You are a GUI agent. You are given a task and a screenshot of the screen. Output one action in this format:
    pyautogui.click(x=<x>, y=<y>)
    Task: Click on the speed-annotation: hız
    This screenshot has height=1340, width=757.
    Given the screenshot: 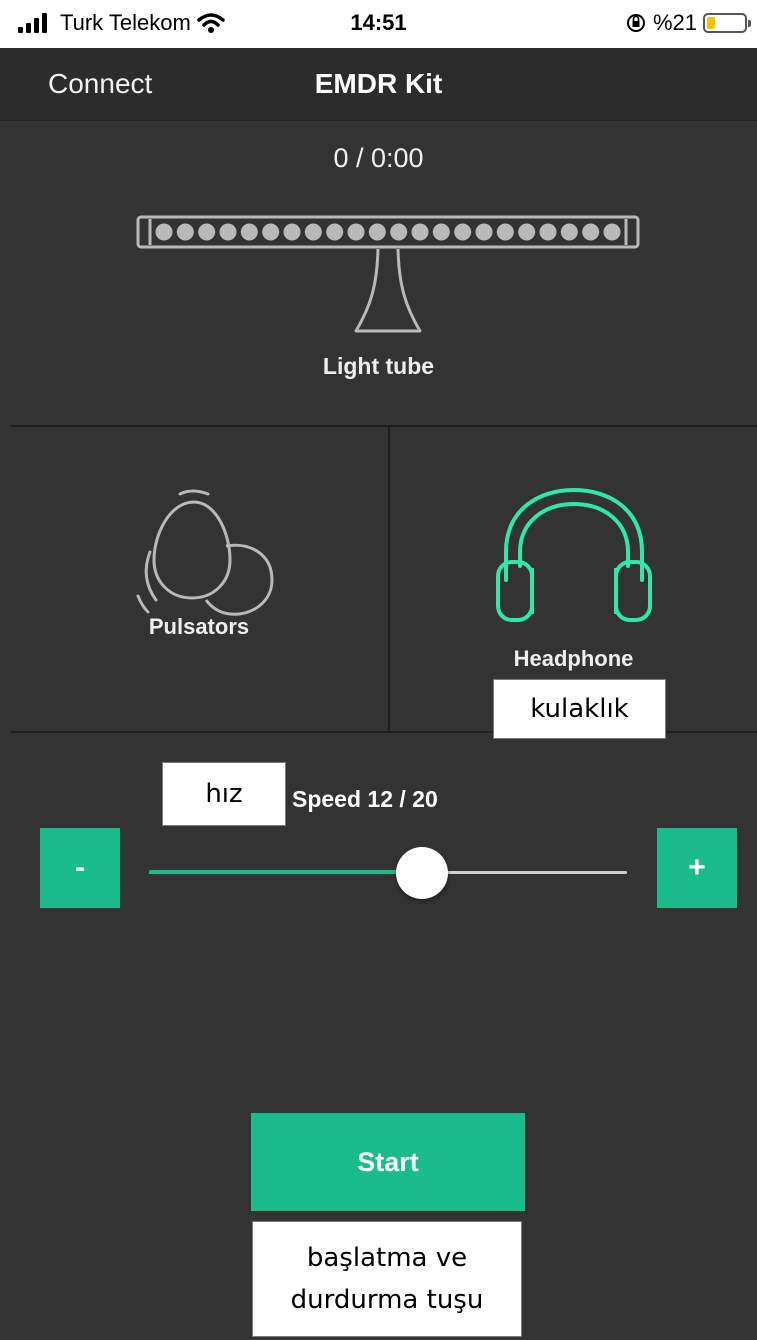 What is the action you would take?
    pyautogui.click(x=224, y=794)
    